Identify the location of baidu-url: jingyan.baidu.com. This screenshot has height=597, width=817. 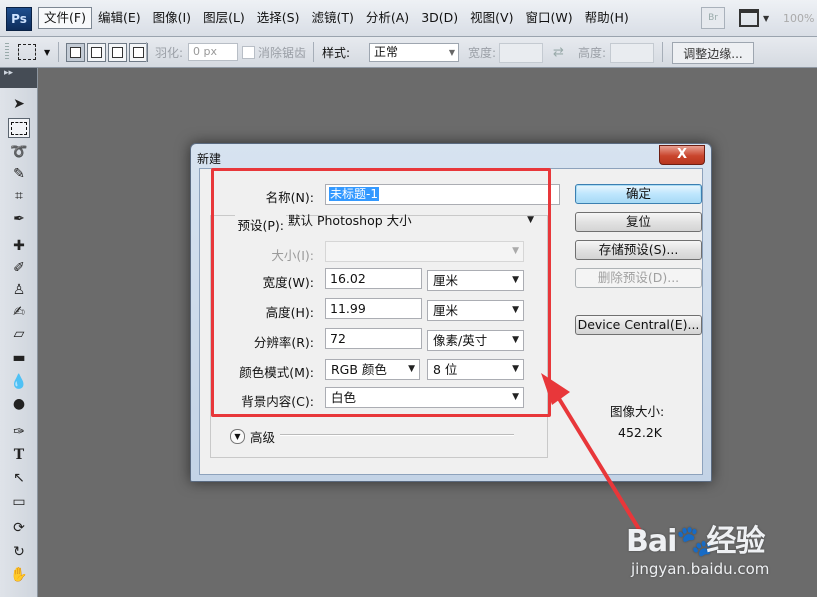
(700, 569).